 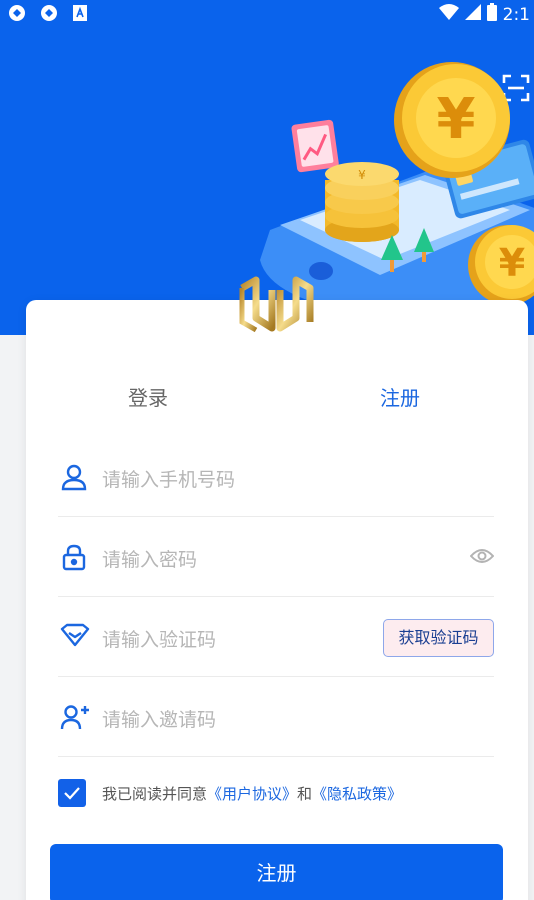 I want to click on tab-register: 注册, so click(x=400, y=396).